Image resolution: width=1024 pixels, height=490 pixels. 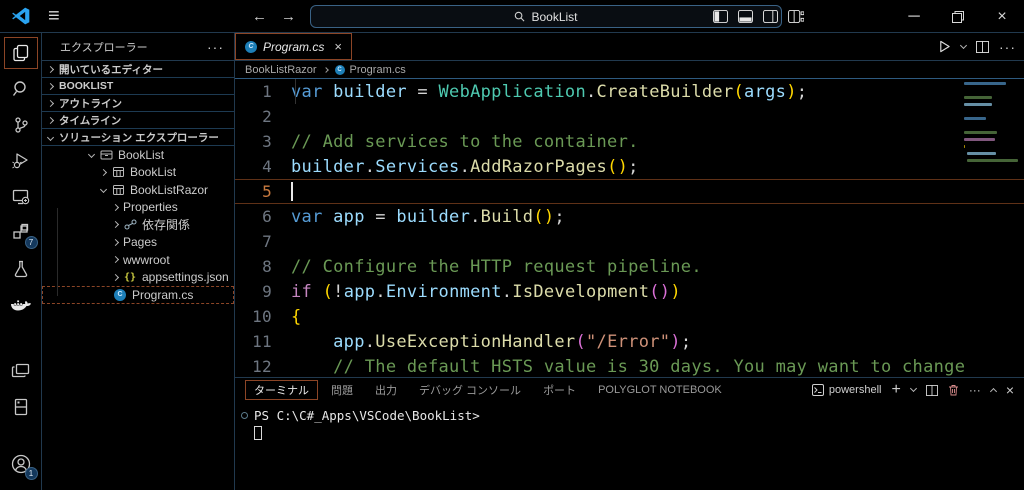 What do you see at coordinates (913, 388) in the screenshot?
I see `terminal-dropdown-icon` at bounding box center [913, 388].